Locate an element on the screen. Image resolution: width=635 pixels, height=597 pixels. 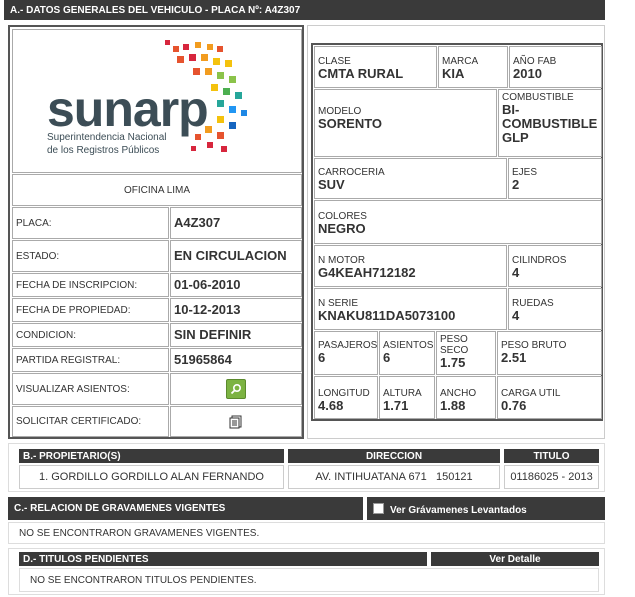
asientos-cell: ASIENTOS 6 is located at coordinates (407, 353).